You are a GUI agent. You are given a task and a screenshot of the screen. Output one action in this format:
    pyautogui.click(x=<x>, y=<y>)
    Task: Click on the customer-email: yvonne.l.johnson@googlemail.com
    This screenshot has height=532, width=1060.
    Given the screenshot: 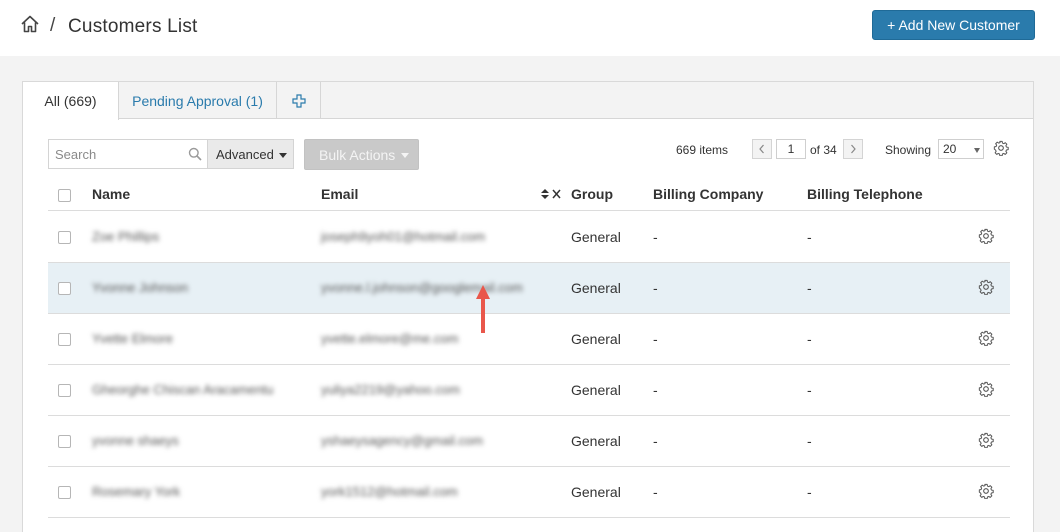 What is the action you would take?
    pyautogui.click(x=422, y=287)
    